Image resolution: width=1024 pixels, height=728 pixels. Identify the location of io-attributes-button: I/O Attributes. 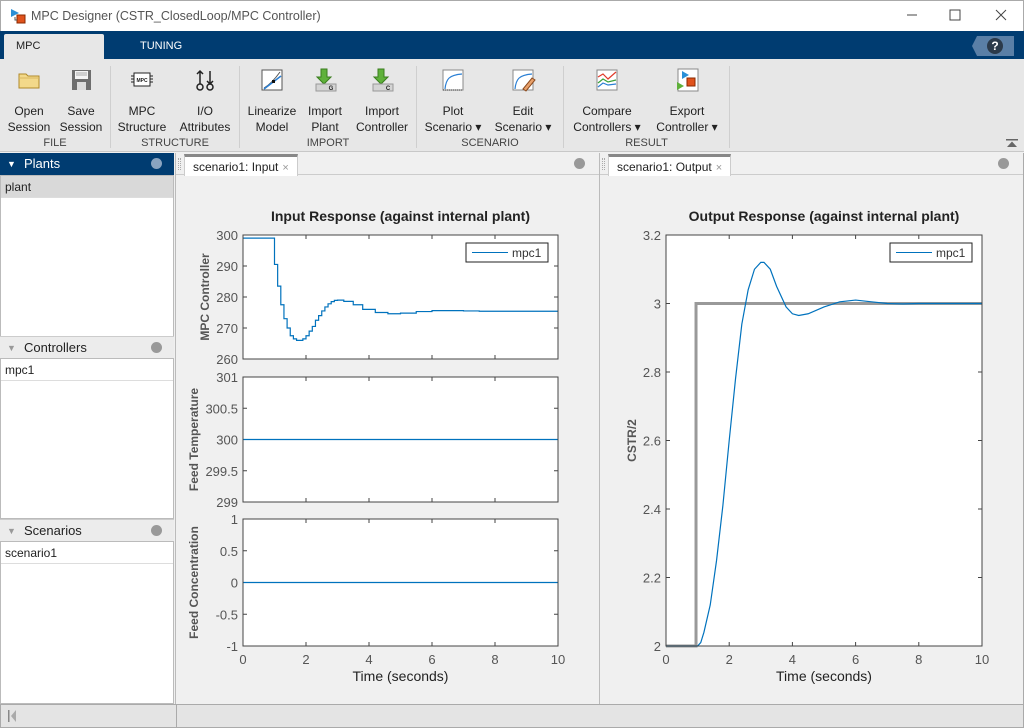
(205, 101).